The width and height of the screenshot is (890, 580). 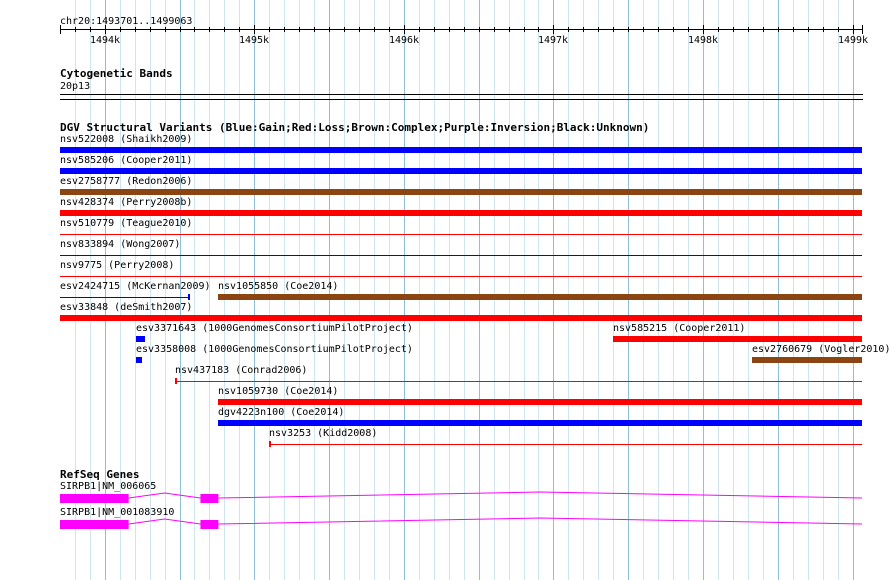 I want to click on variant-label: nsv437183 (Conrad2006), so click(x=241, y=370).